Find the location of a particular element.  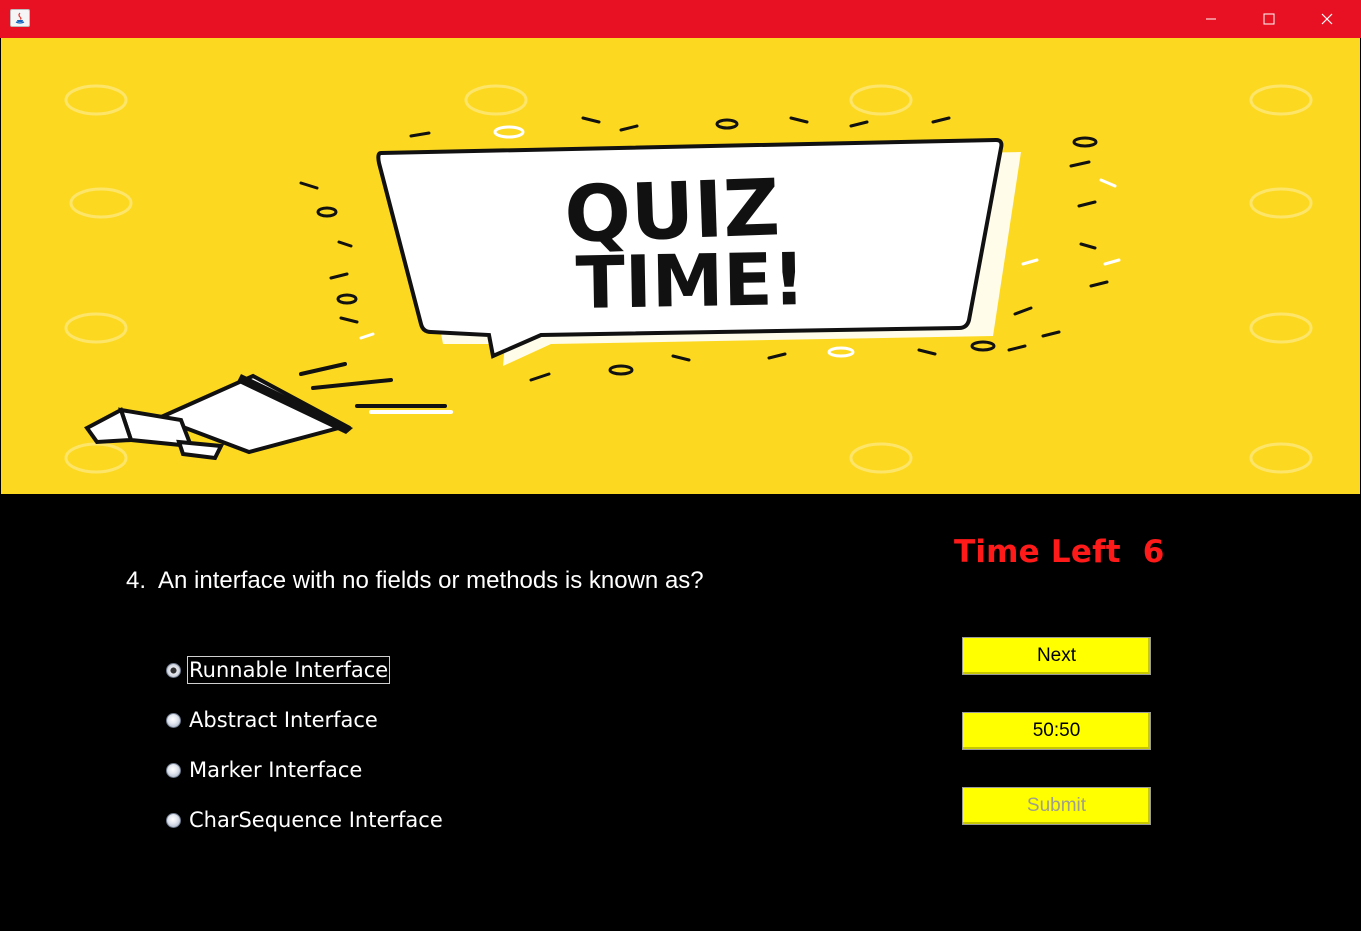

java-app-icon is located at coordinates (20, 18).